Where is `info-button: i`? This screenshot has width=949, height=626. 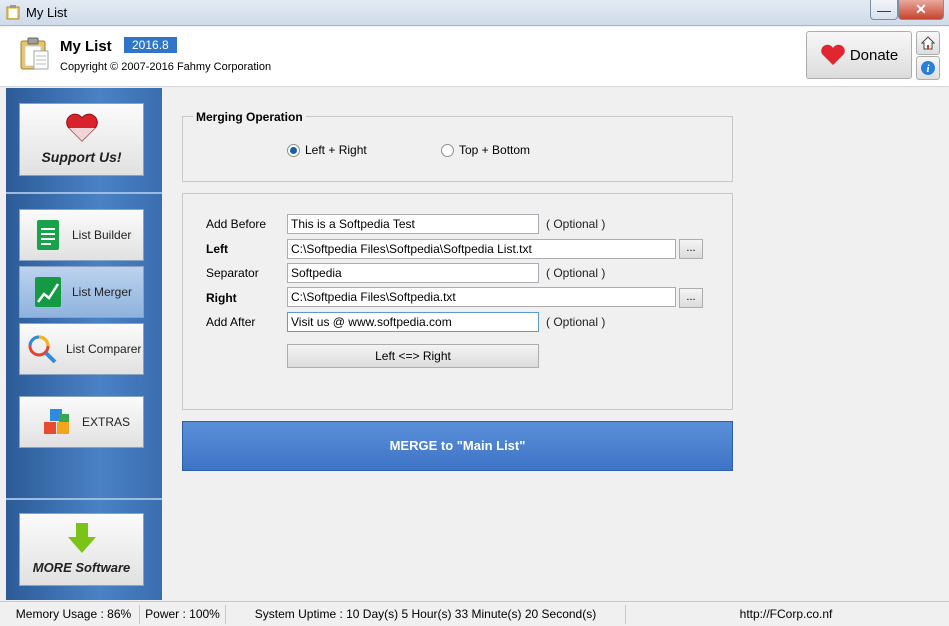
info-button: i is located at coordinates (928, 68).